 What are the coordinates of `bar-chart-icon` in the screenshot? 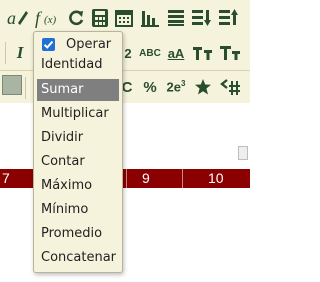 It's located at (150, 18).